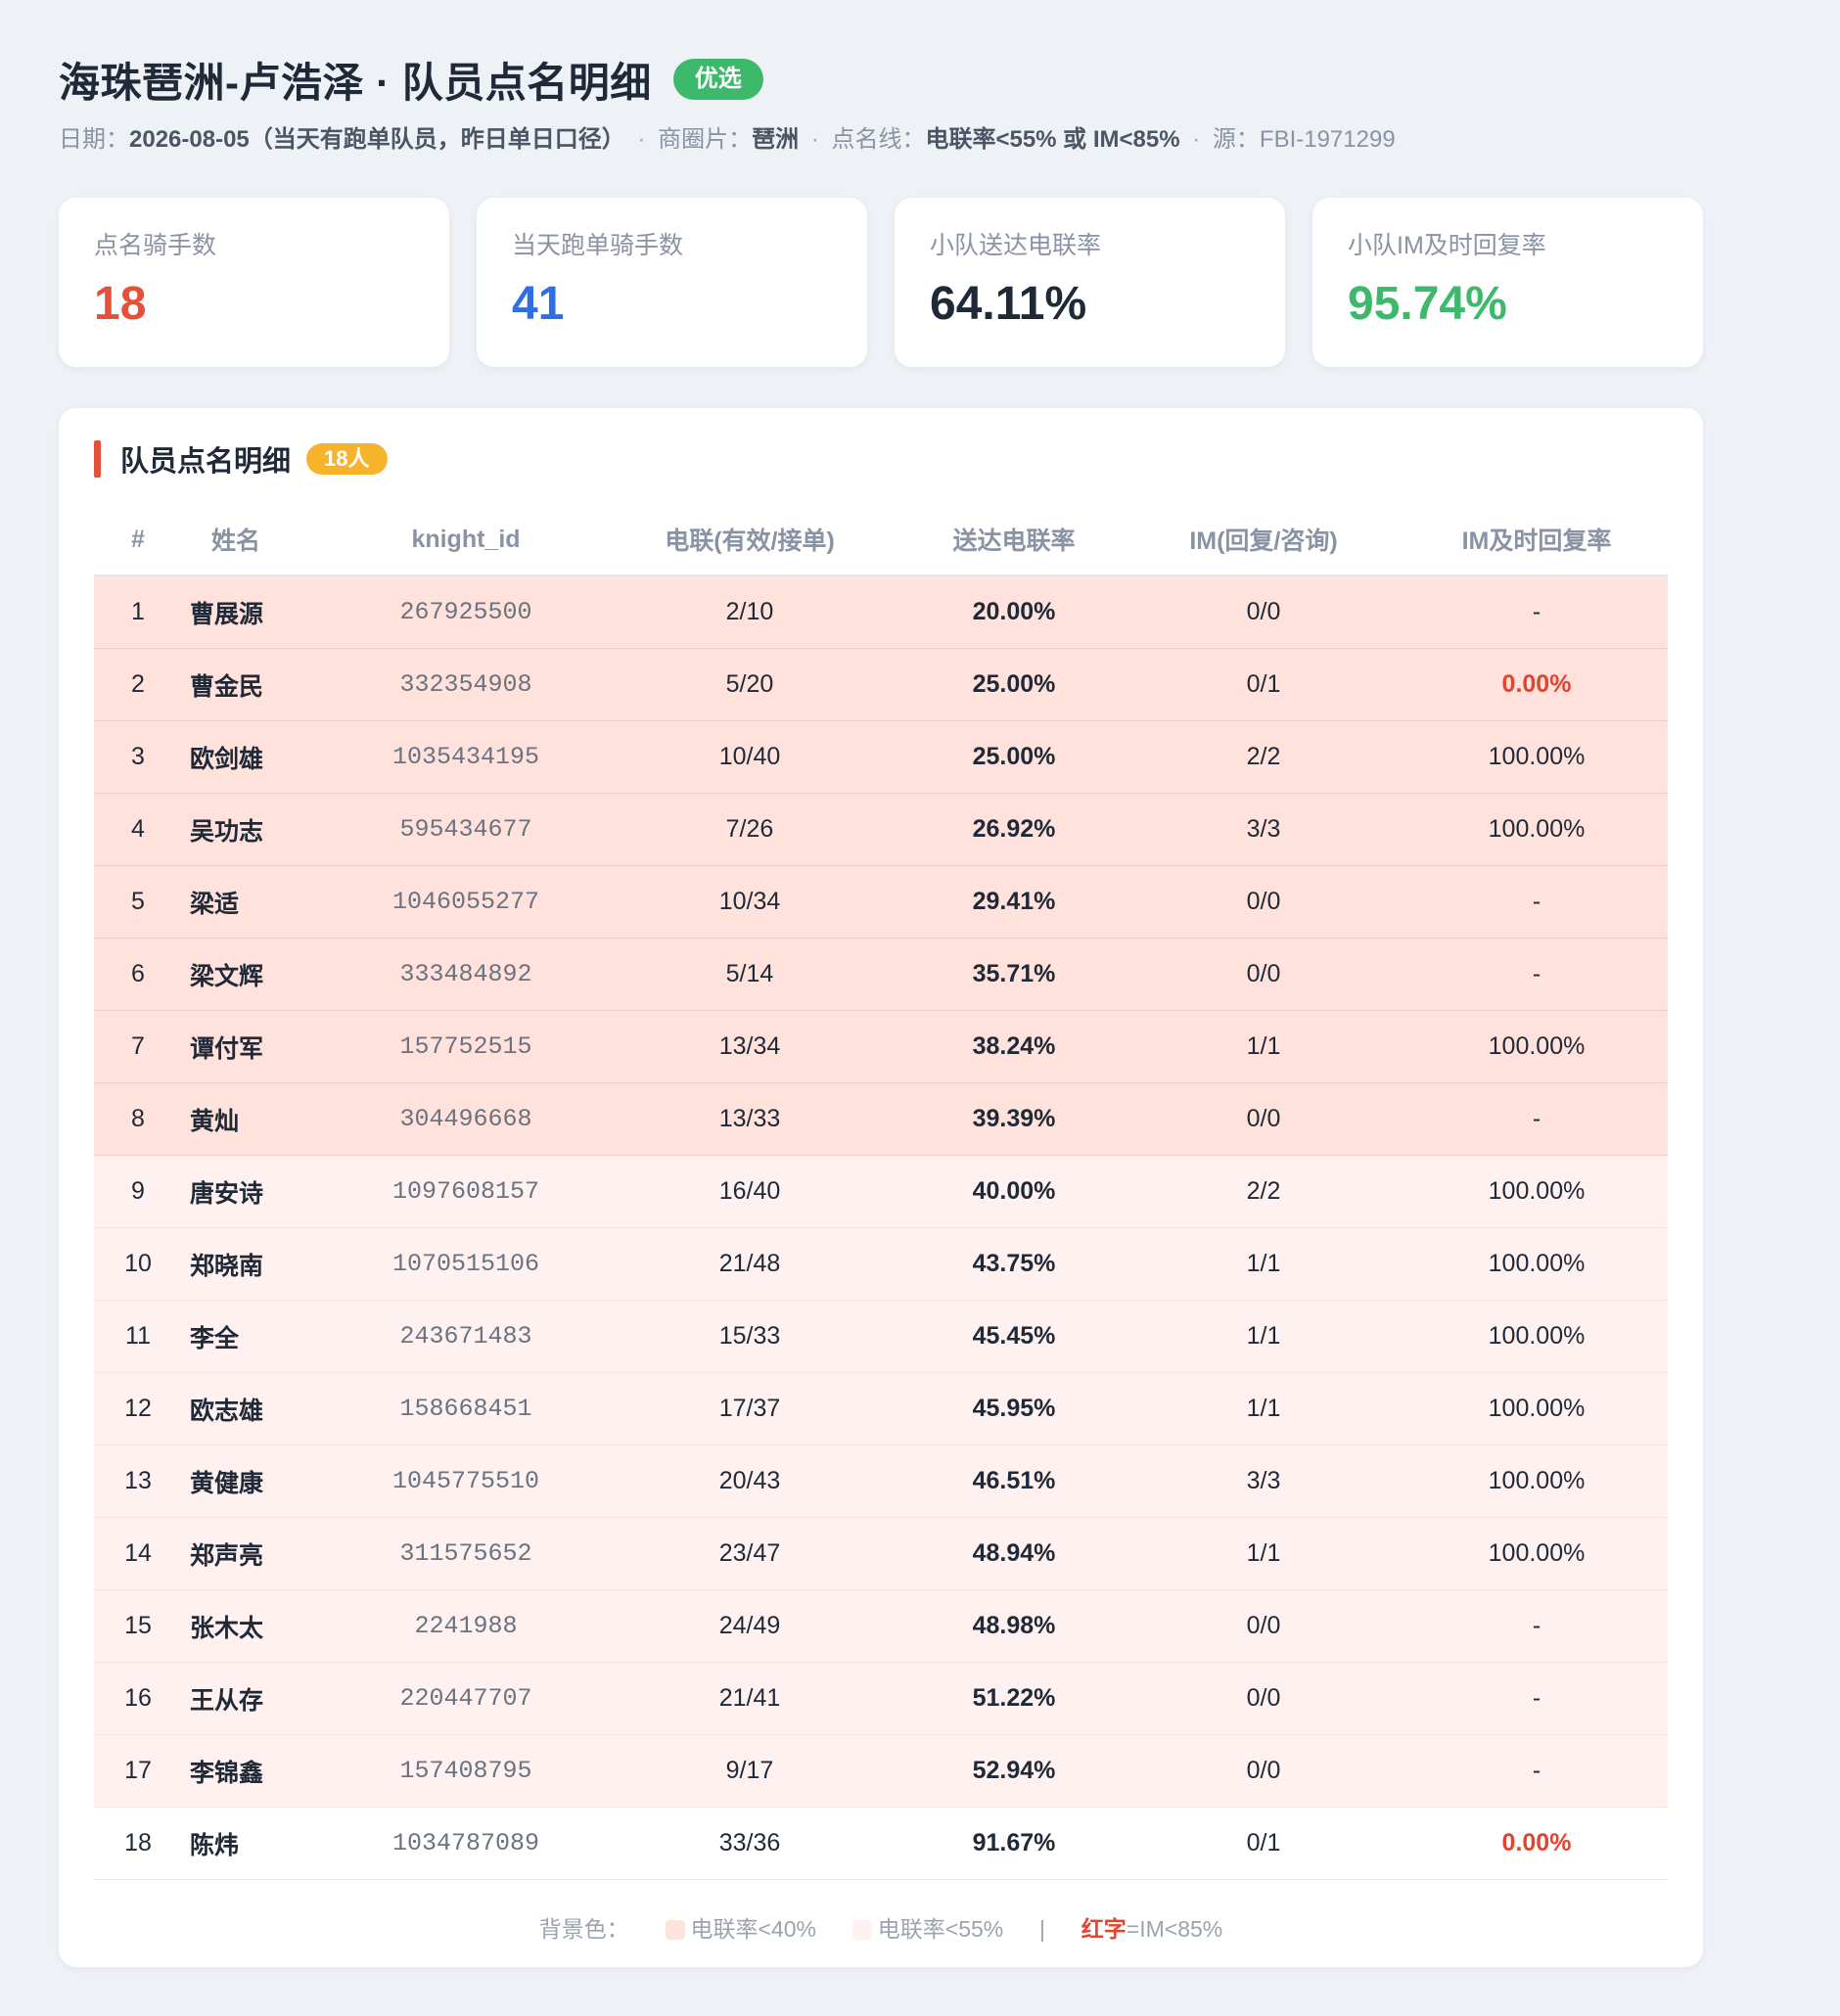  I want to click on table-row: 7 谭付军 157752515 13/34 38.24% 1/1 100.00%, so click(881, 1046).